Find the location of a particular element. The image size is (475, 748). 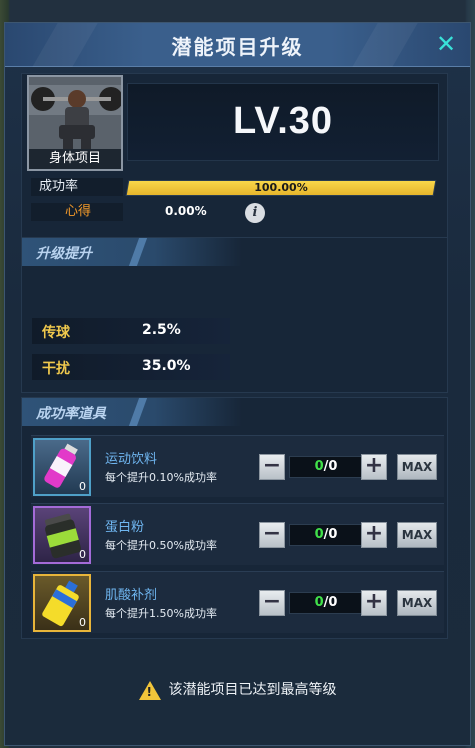

warning-icon: ! is located at coordinates (149, 690).